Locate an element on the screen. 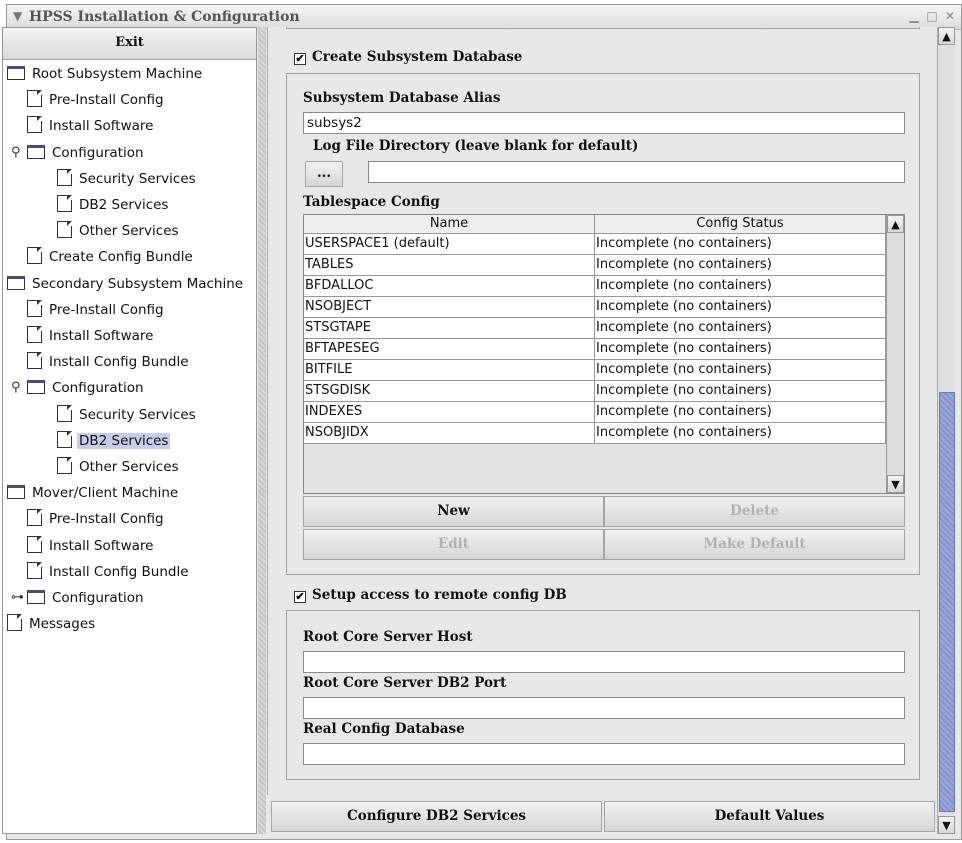 This screenshot has height=843, width=962. tree-item-create-config-bundle: Create Config Bundle is located at coordinates (111, 257).